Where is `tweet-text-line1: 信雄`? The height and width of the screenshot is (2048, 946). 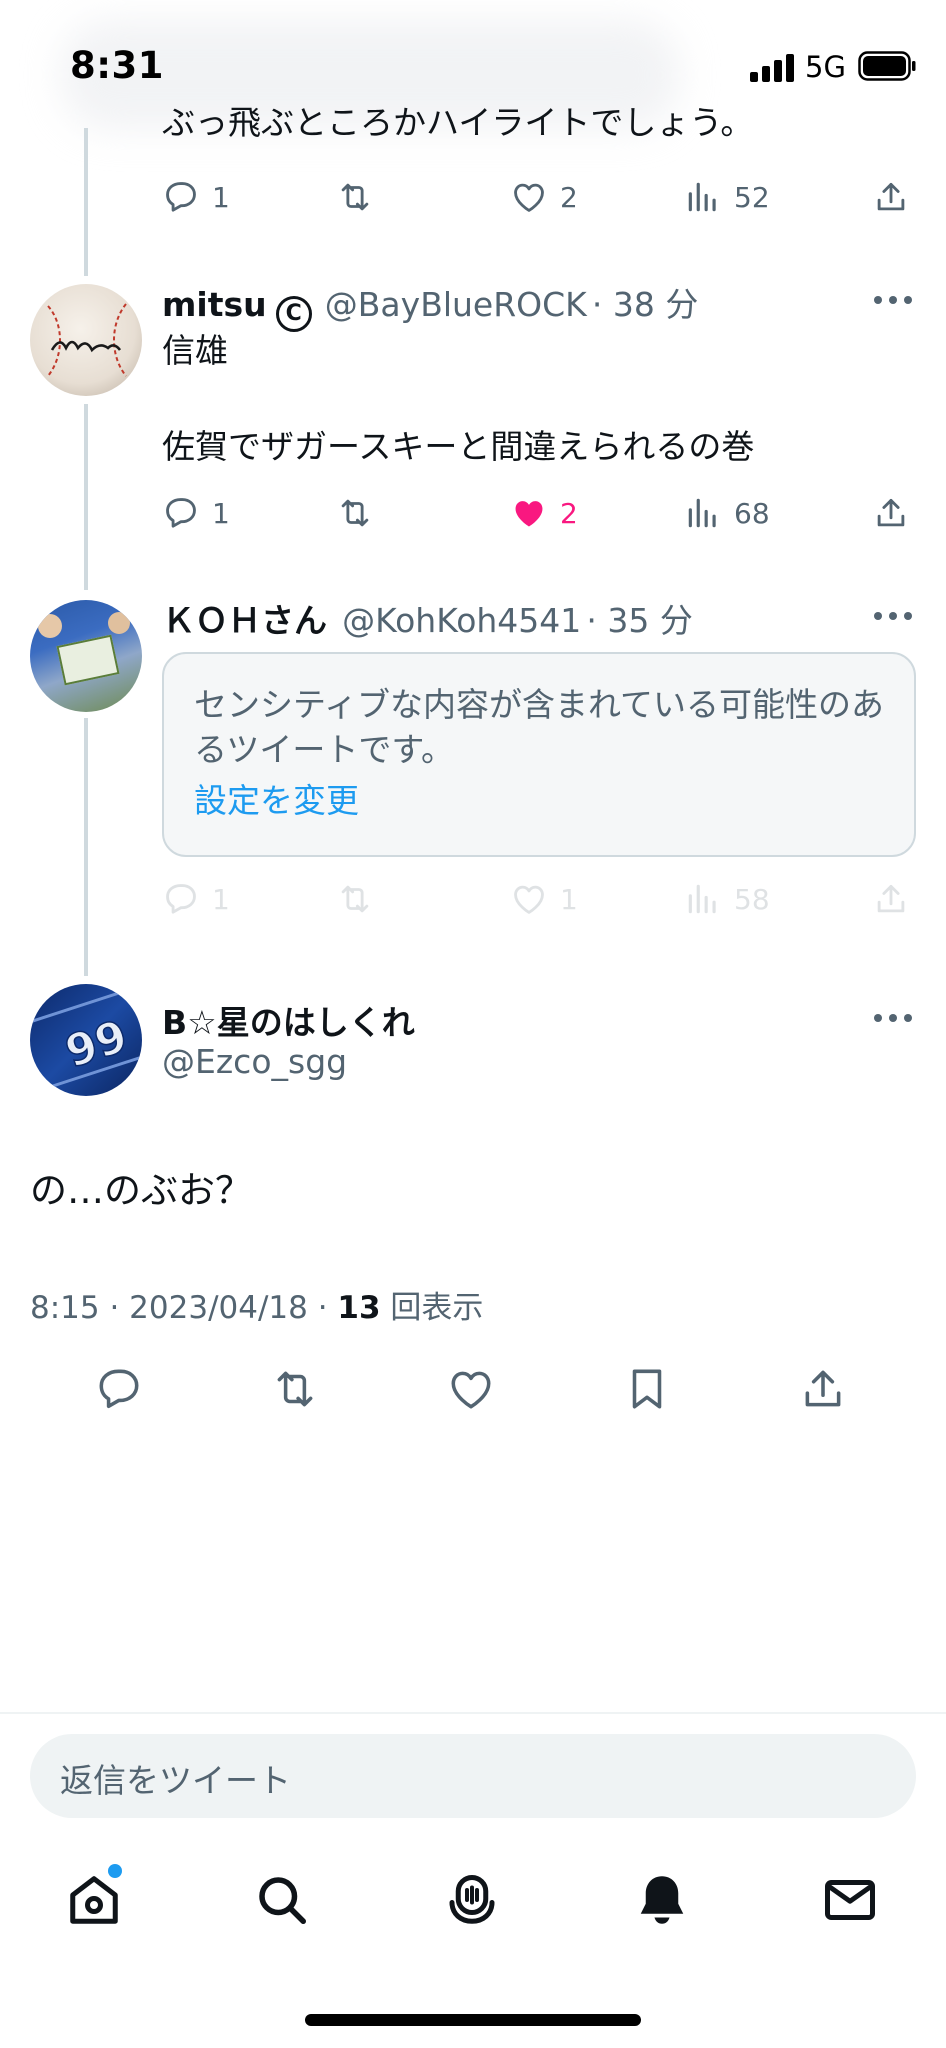
tweet-text-line1: 信雄 is located at coordinates (195, 350).